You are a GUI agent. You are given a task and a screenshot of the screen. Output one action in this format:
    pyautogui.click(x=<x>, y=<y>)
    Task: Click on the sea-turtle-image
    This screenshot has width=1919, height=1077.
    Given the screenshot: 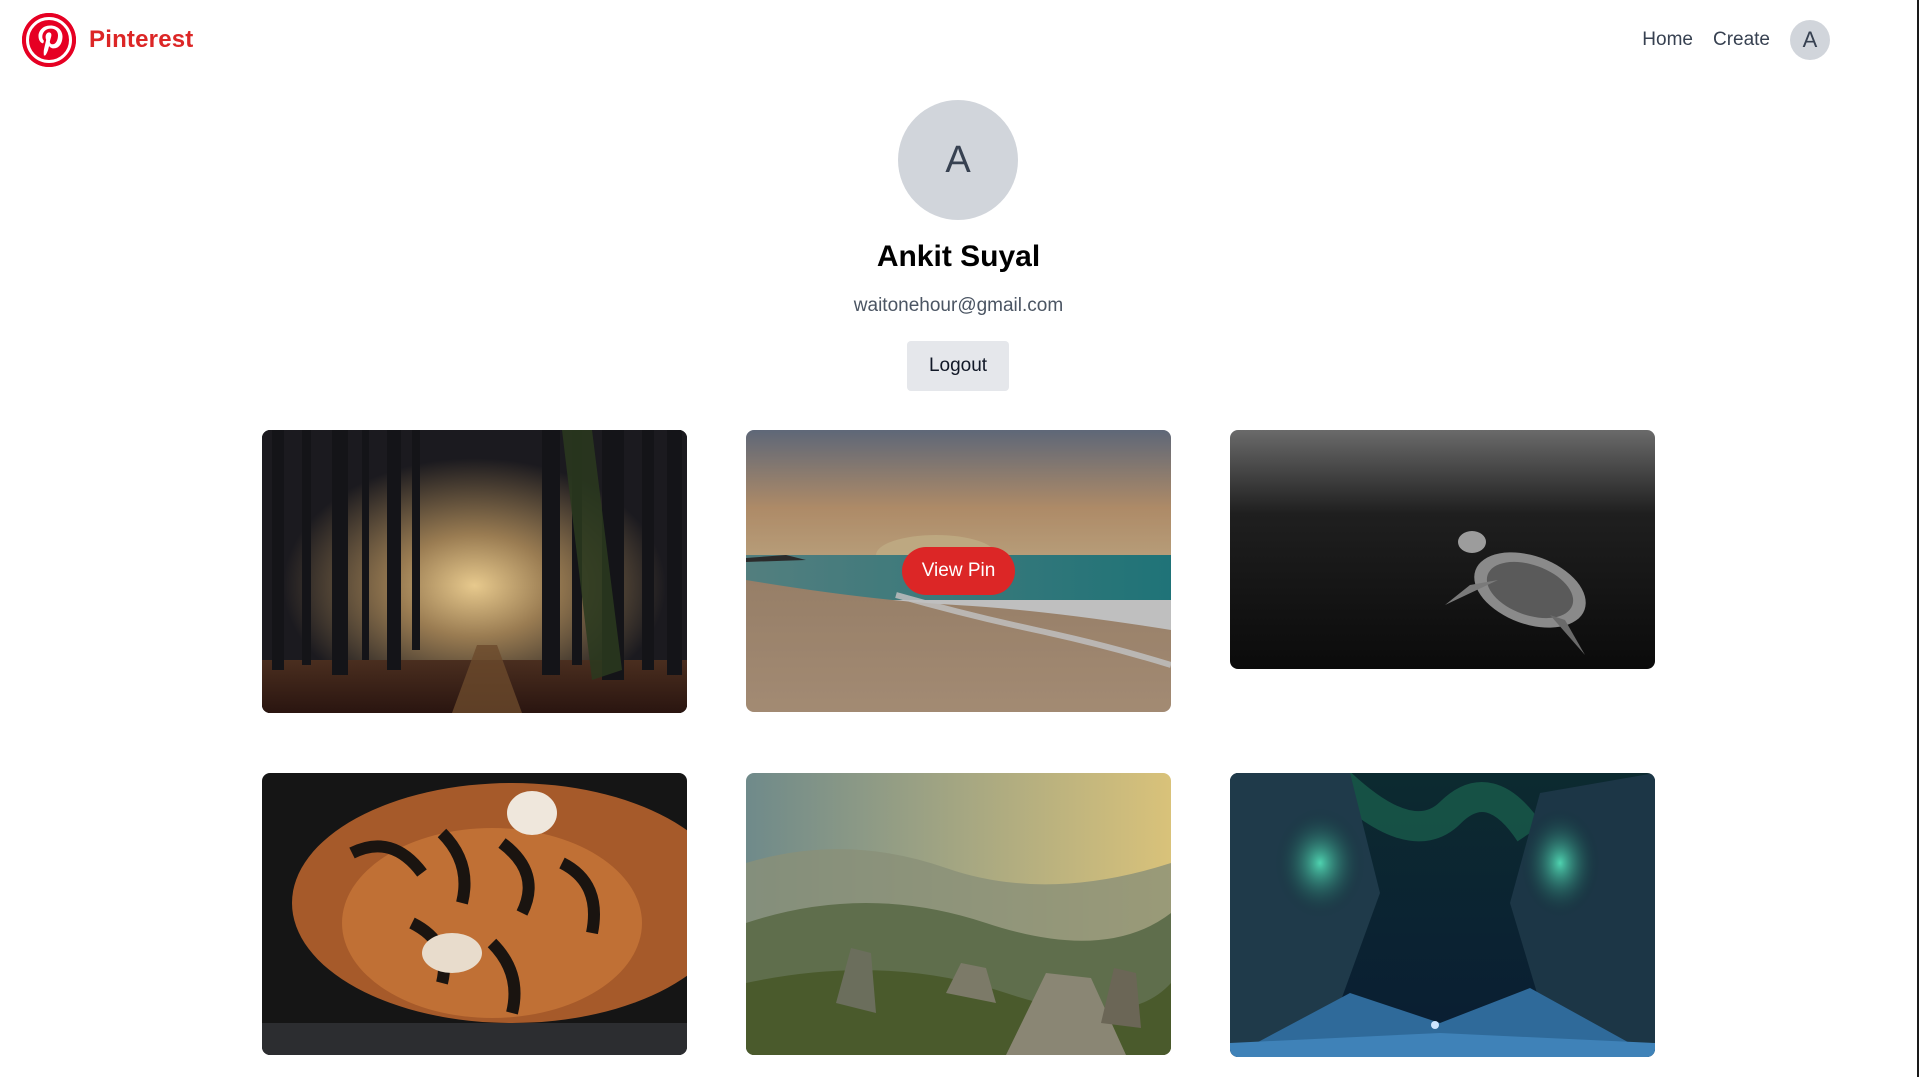 What is the action you would take?
    pyautogui.click(x=1442, y=549)
    